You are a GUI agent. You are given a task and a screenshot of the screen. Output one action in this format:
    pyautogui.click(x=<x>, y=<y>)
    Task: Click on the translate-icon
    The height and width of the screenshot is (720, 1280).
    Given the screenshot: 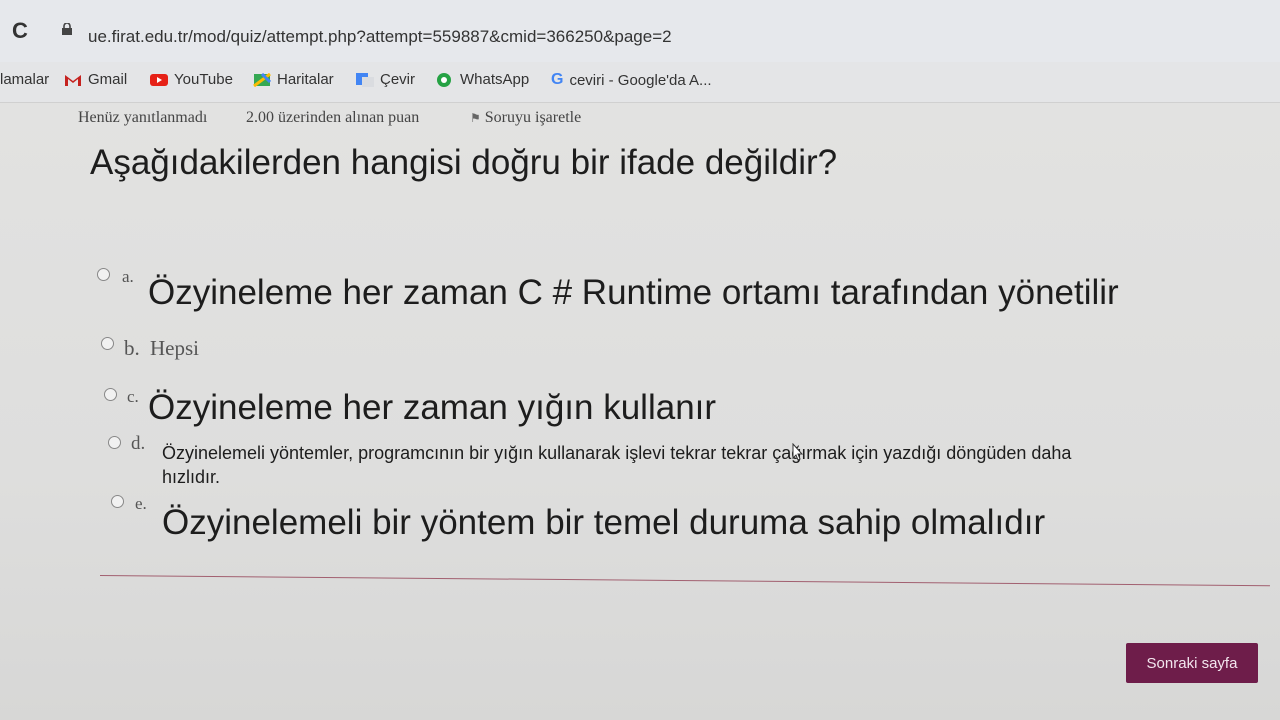 What is the action you would take?
    pyautogui.click(x=365, y=79)
    